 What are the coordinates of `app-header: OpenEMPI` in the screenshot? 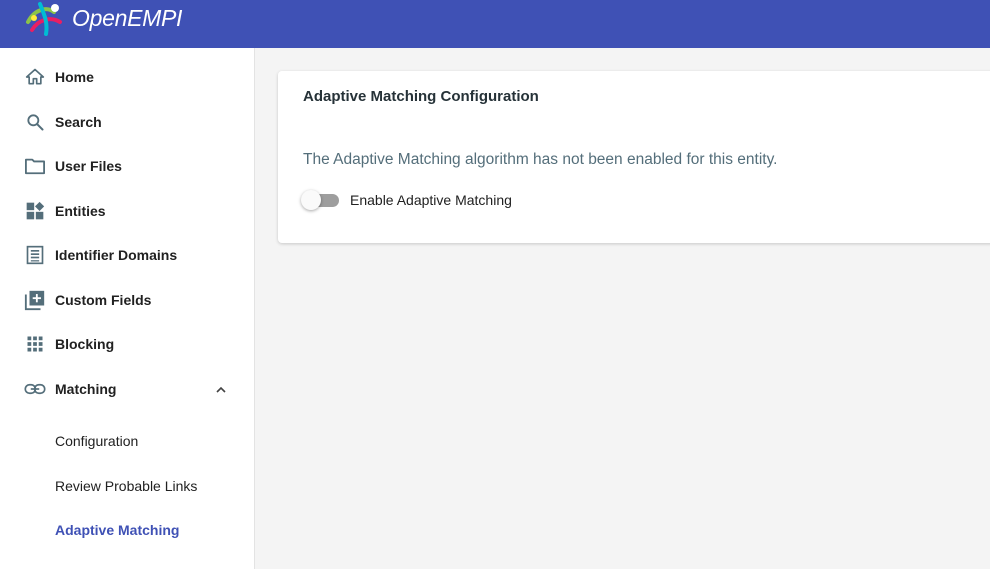 It's located at (495, 24).